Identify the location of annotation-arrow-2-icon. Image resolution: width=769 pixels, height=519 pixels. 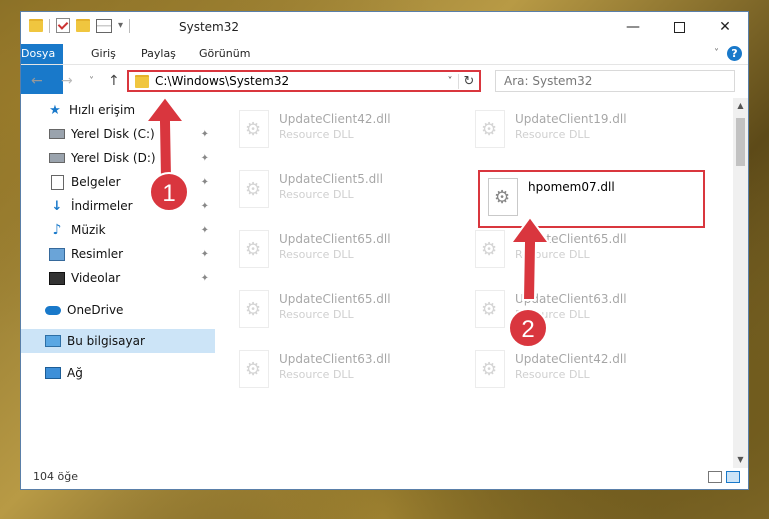
(530, 258).